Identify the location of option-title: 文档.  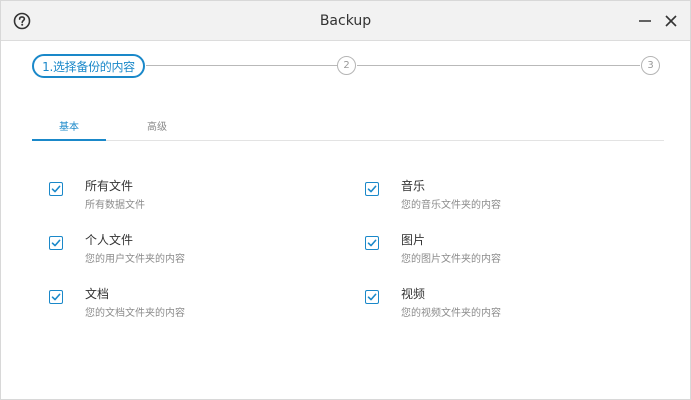
(97, 294).